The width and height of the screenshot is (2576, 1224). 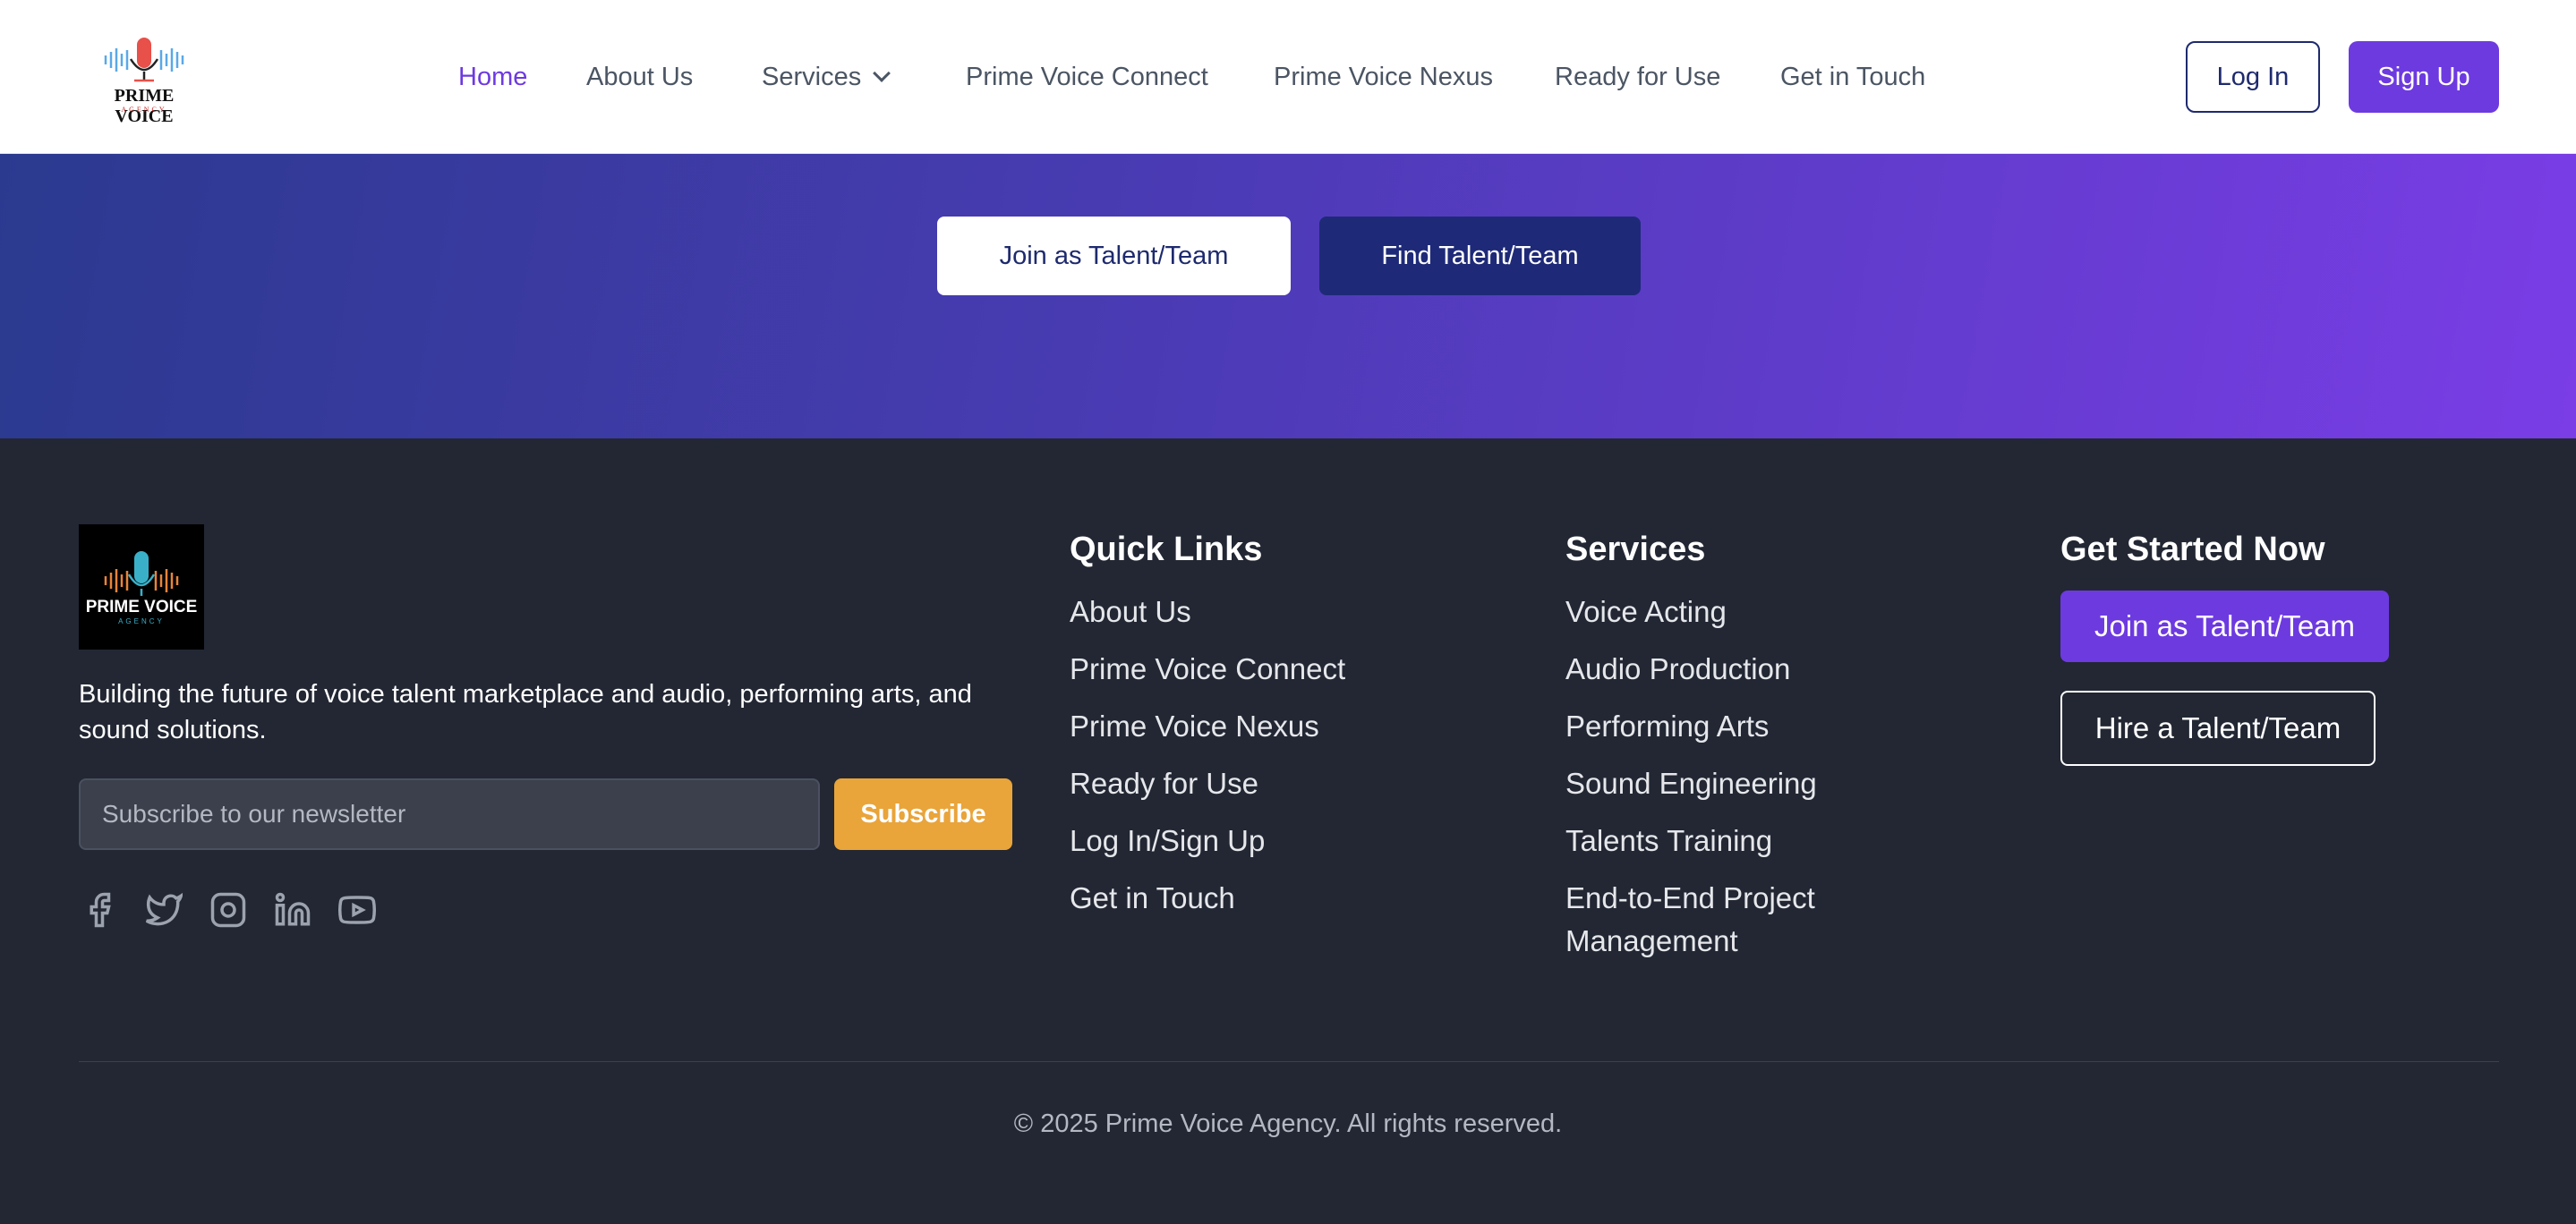 What do you see at coordinates (1753, 920) in the screenshot?
I see `footer-link-project-management: End-to-End Project Management` at bounding box center [1753, 920].